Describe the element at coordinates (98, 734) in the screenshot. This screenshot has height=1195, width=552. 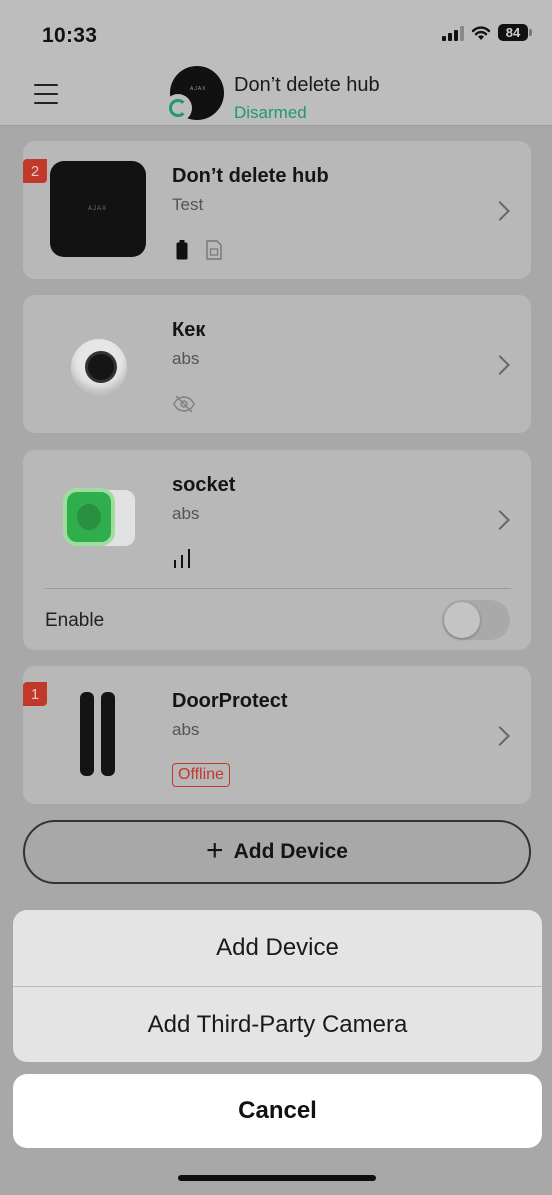
I see `doorprotect-device-image` at that location.